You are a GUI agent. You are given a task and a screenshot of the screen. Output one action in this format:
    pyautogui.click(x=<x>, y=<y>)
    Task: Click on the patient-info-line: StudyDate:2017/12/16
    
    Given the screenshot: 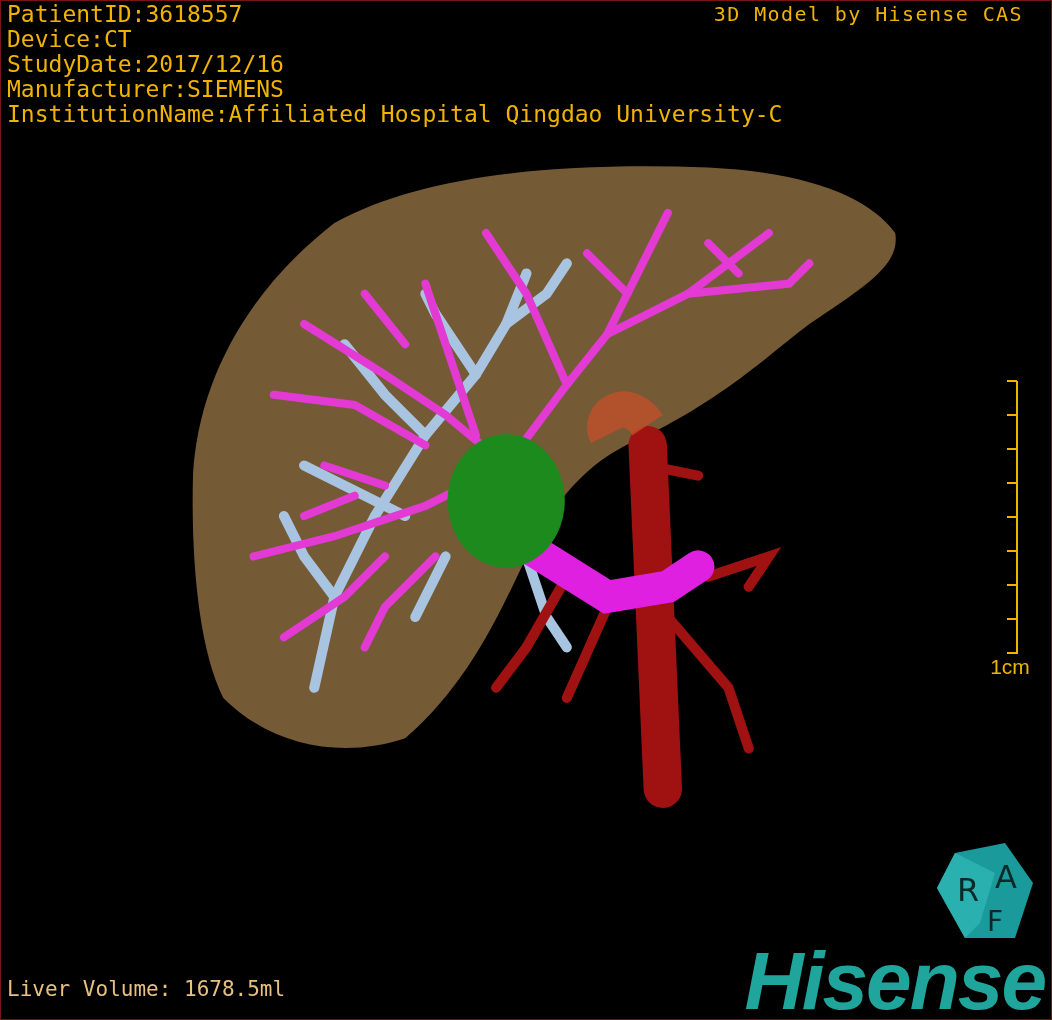 What is the action you would take?
    pyautogui.click(x=146, y=64)
    